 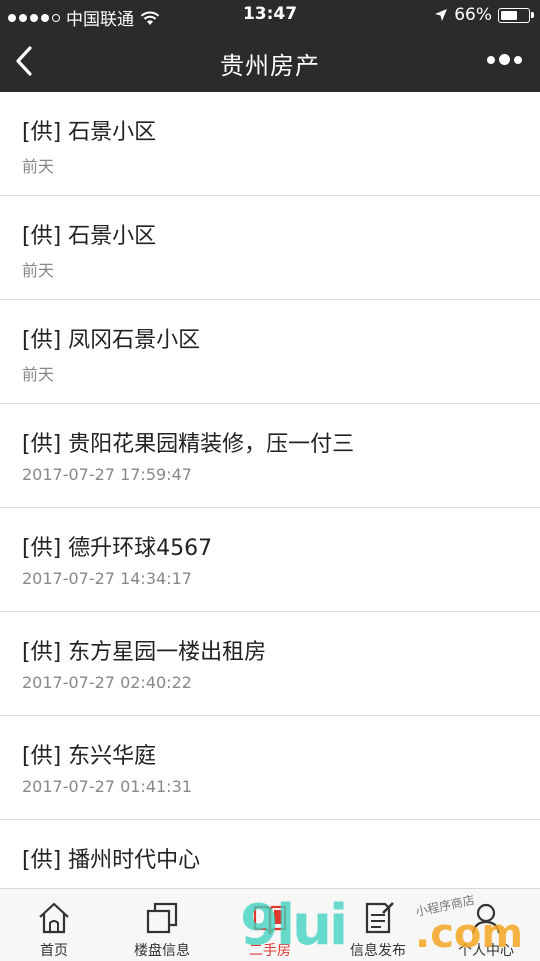 What do you see at coordinates (516, 15) in the screenshot?
I see `battery-icon` at bounding box center [516, 15].